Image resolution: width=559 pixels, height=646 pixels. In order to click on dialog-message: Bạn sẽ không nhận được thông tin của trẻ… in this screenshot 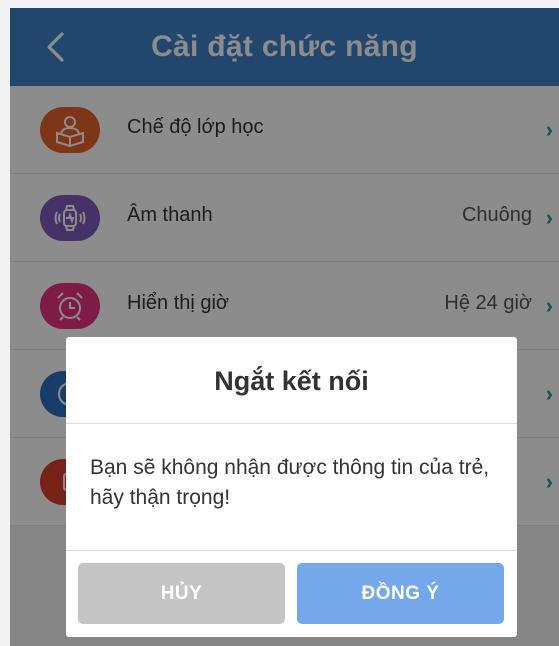, I will do `click(290, 482)`.